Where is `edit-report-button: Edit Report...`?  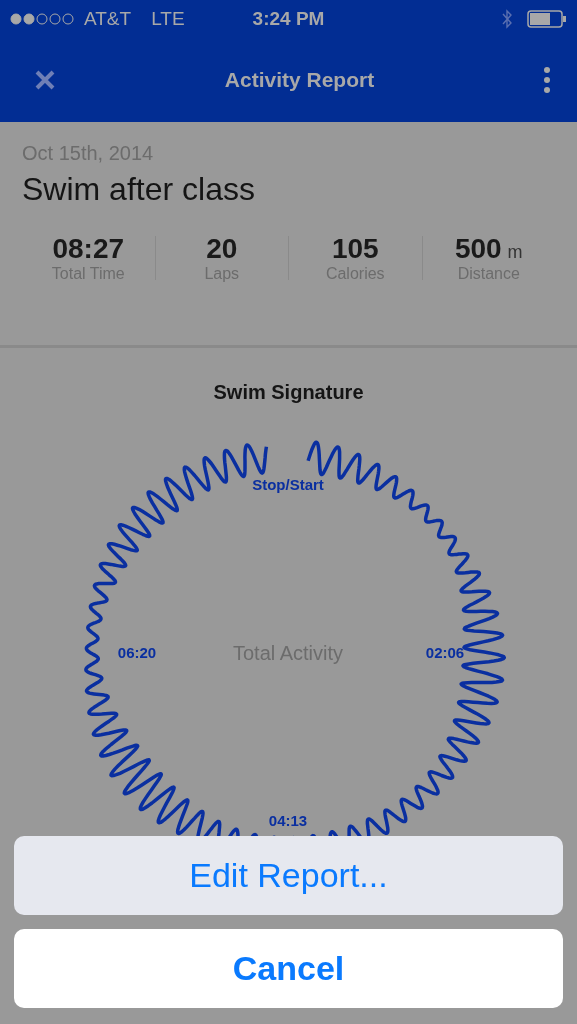 edit-report-button: Edit Report... is located at coordinates (288, 875).